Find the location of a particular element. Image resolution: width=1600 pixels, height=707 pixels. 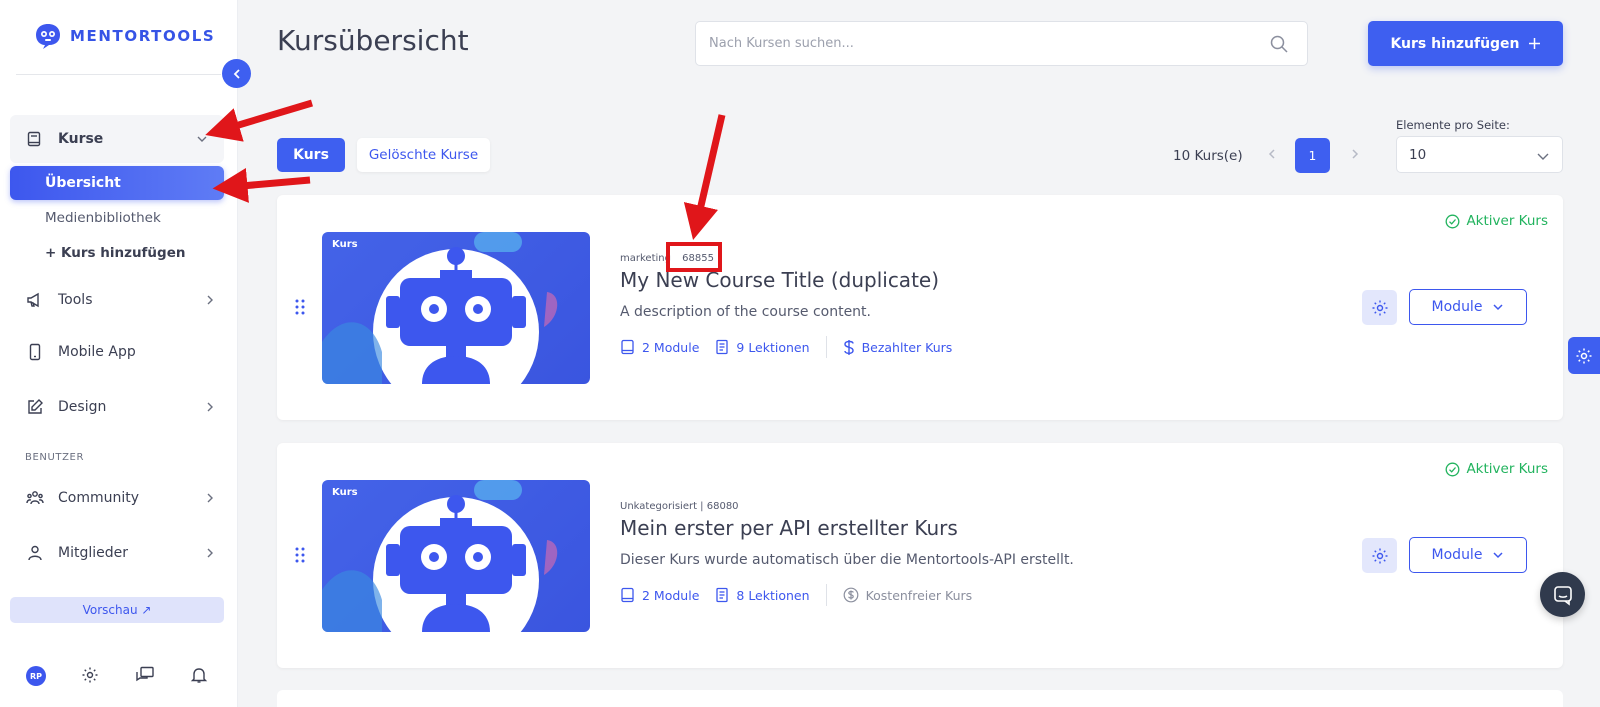

sidebar-item-tools: Tools is located at coordinates (121, 300).